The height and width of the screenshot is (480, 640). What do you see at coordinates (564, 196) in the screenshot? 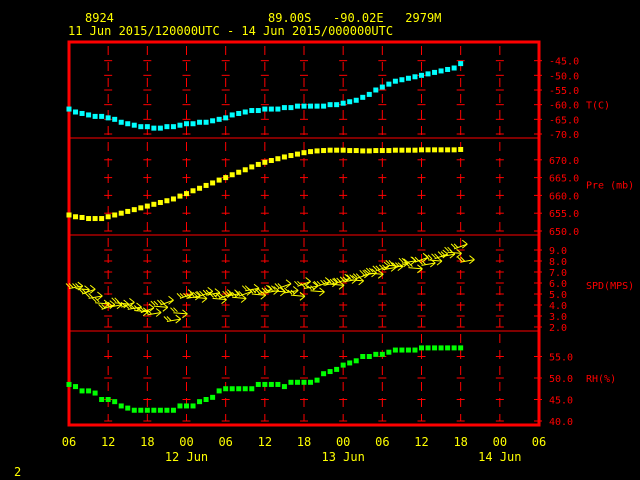
I see `y-tick-label: 660.0` at bounding box center [564, 196].